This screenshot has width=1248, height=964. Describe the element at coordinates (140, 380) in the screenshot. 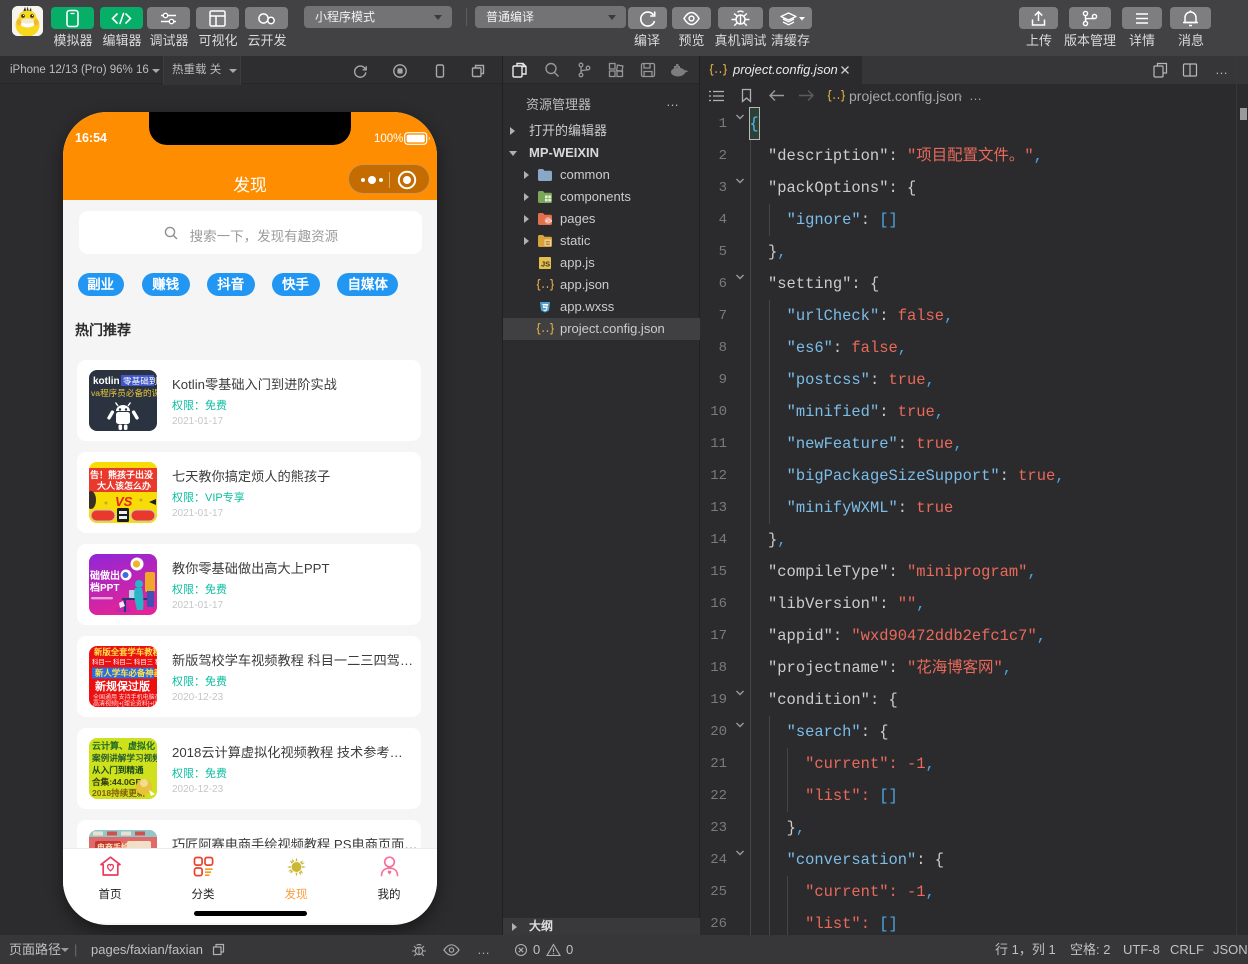

I see `svg-text: 零基础到进` at that location.